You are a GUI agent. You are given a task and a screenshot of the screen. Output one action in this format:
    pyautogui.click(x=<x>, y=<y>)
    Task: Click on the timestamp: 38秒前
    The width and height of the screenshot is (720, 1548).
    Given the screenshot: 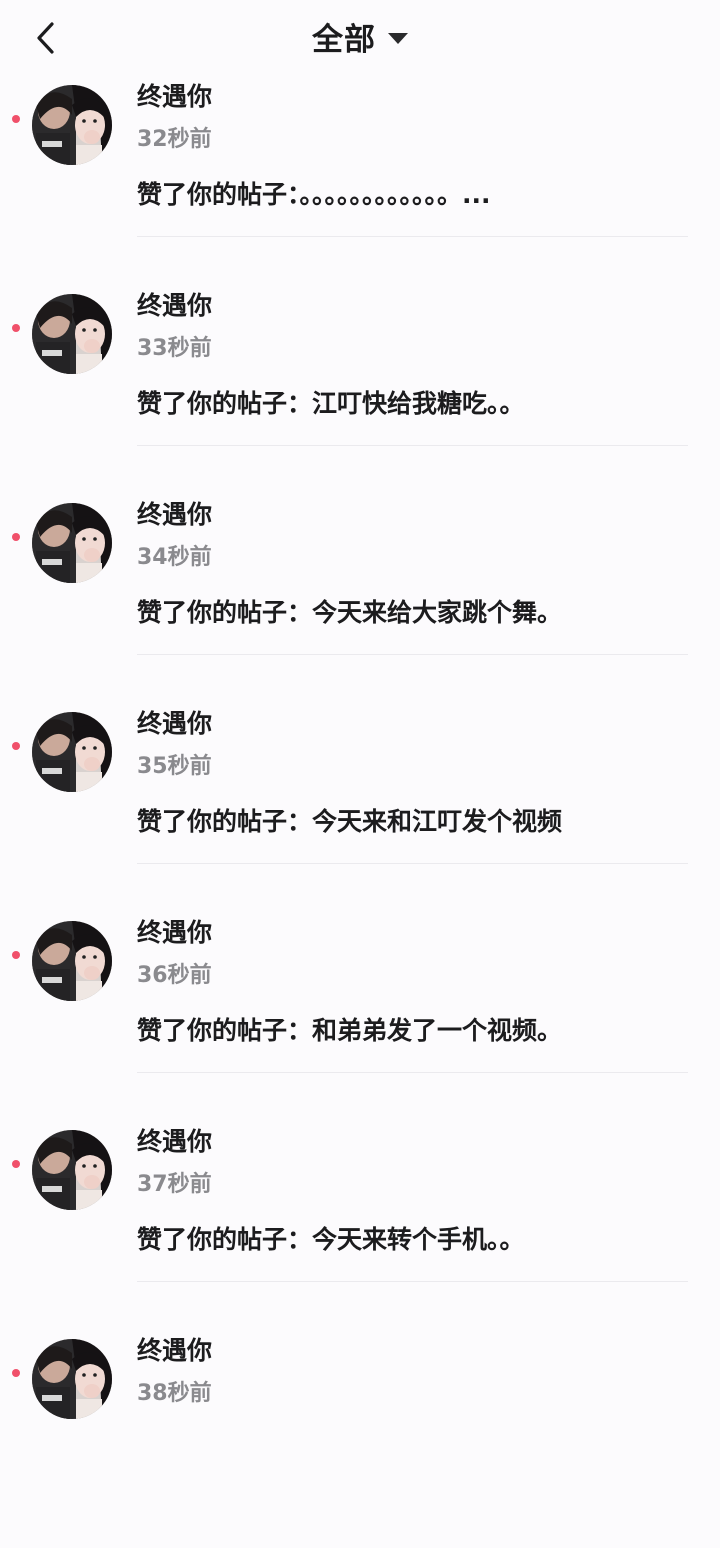 What is the action you would take?
    pyautogui.click(x=174, y=1393)
    